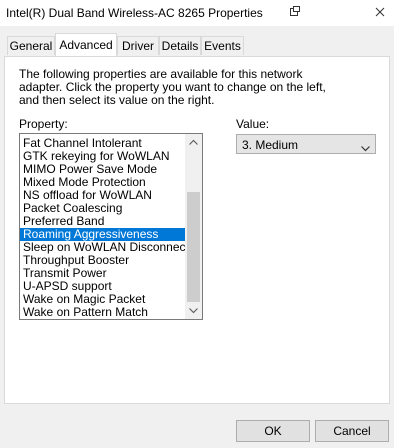 The height and width of the screenshot is (448, 394). Describe the element at coordinates (86, 44) in the screenshot. I see `tab-advanced: Advanced` at that location.